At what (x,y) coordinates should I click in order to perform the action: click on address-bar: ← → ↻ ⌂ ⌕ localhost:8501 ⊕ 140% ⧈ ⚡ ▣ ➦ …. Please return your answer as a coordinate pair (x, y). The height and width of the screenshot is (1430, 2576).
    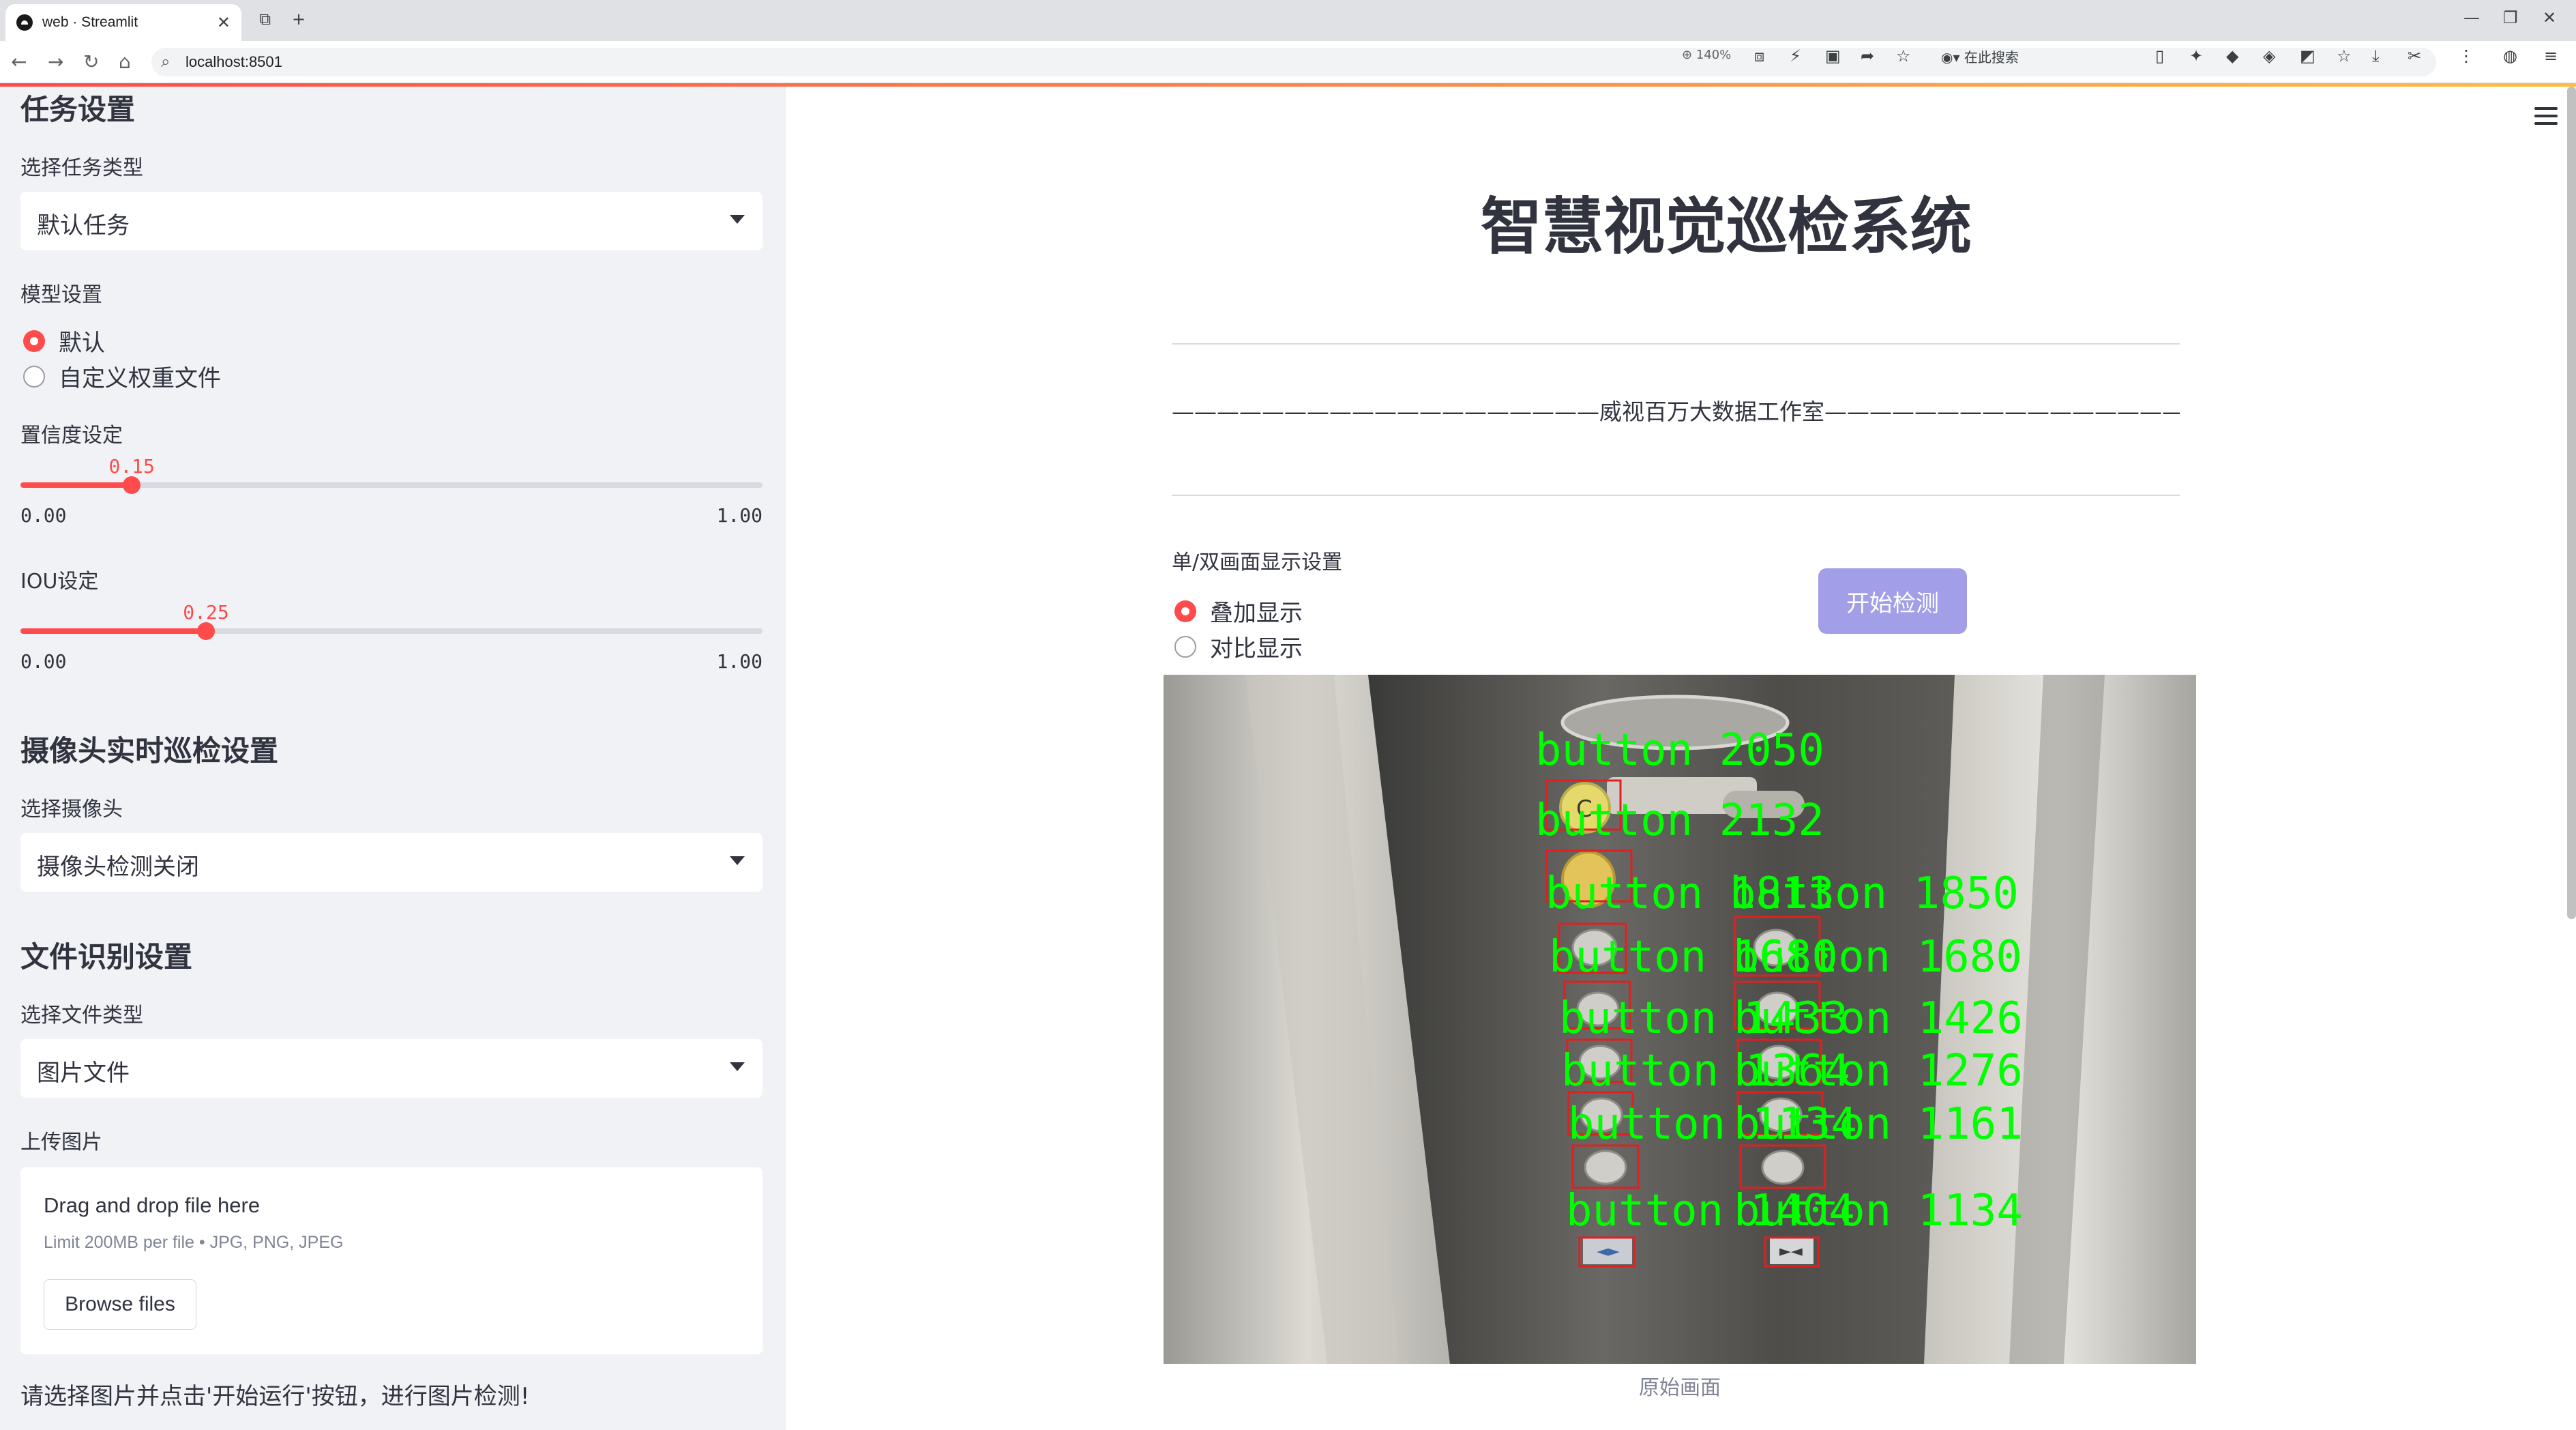
    Looking at the image, I should click on (1288, 62).